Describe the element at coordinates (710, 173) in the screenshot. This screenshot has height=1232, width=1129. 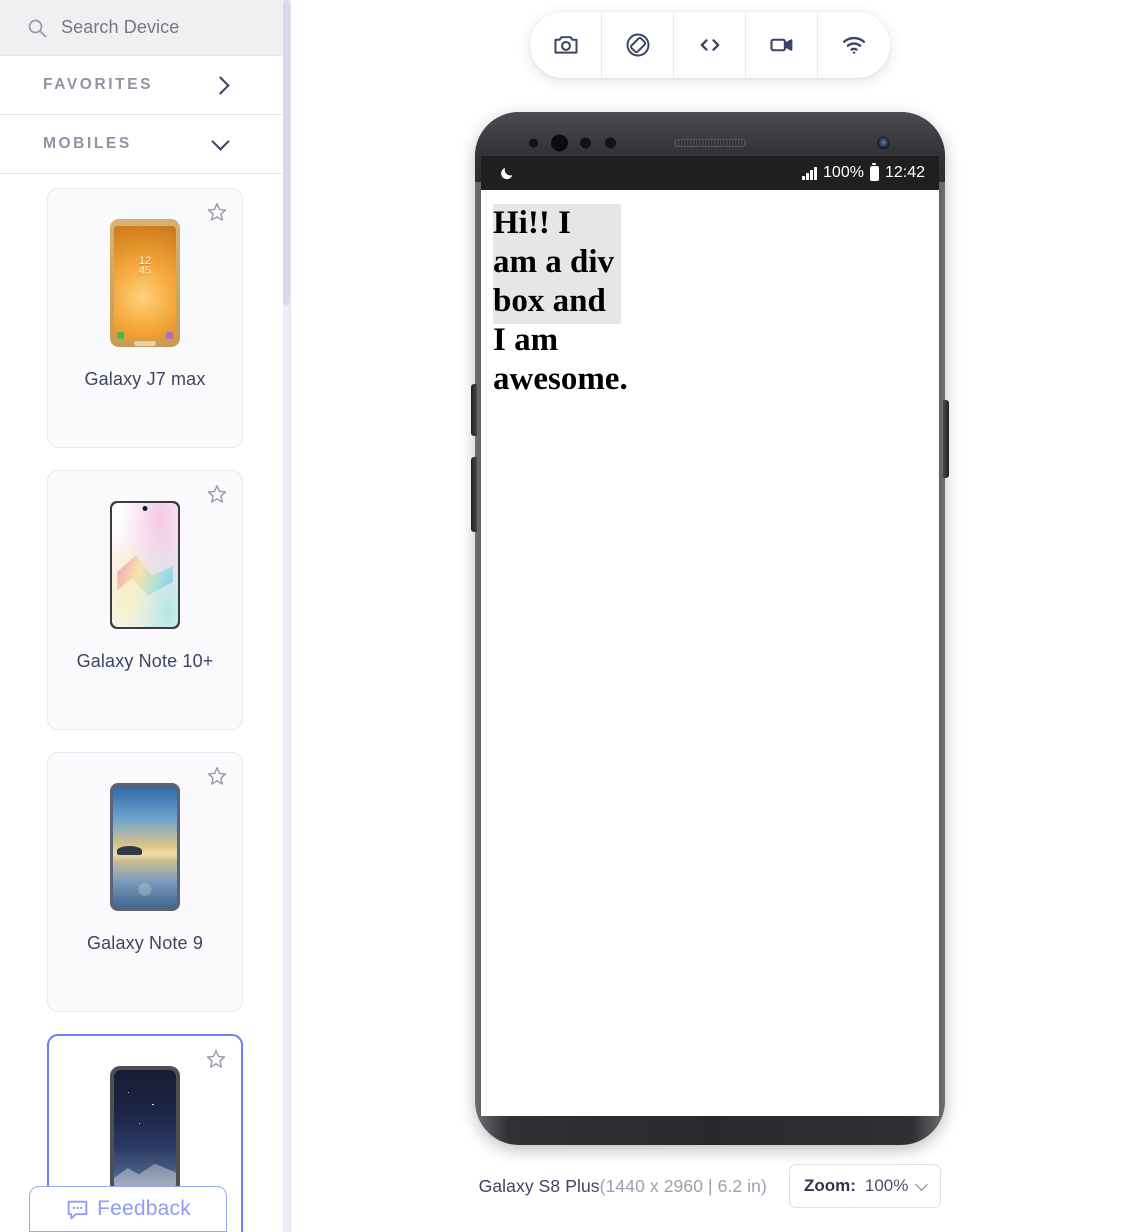
I see `device-status-bar: 100% 12:42` at that location.